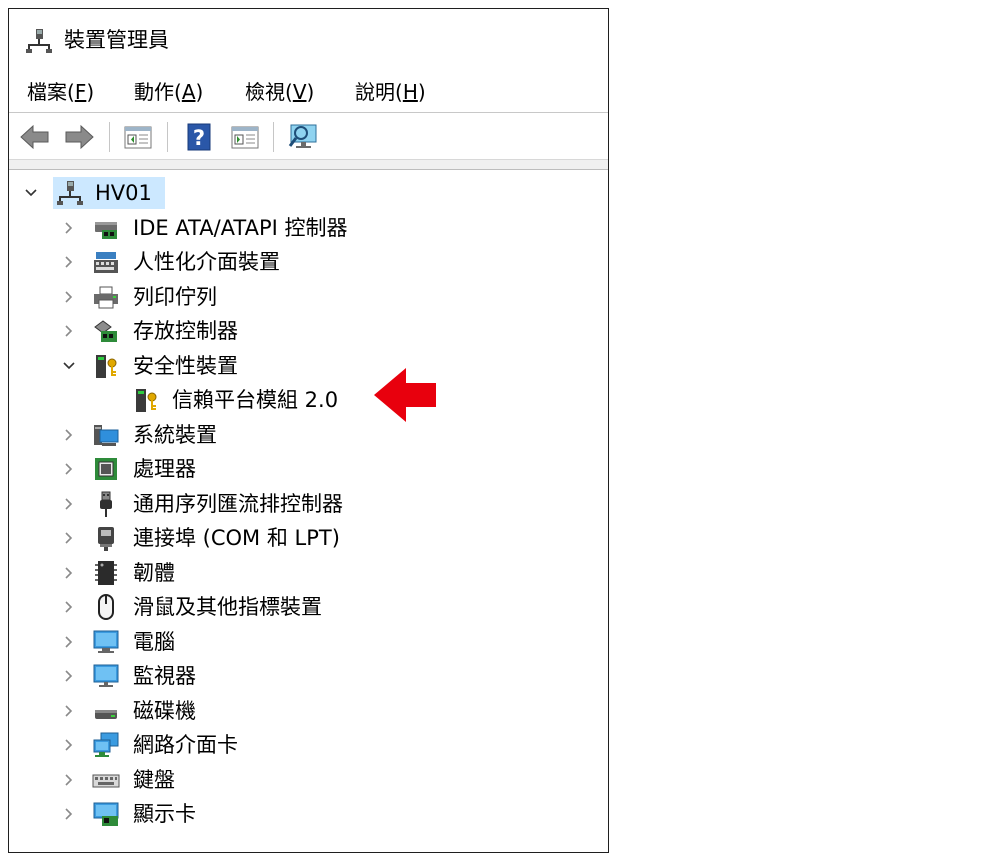  What do you see at coordinates (35, 137) in the screenshot?
I see `back-arrow-icon` at bounding box center [35, 137].